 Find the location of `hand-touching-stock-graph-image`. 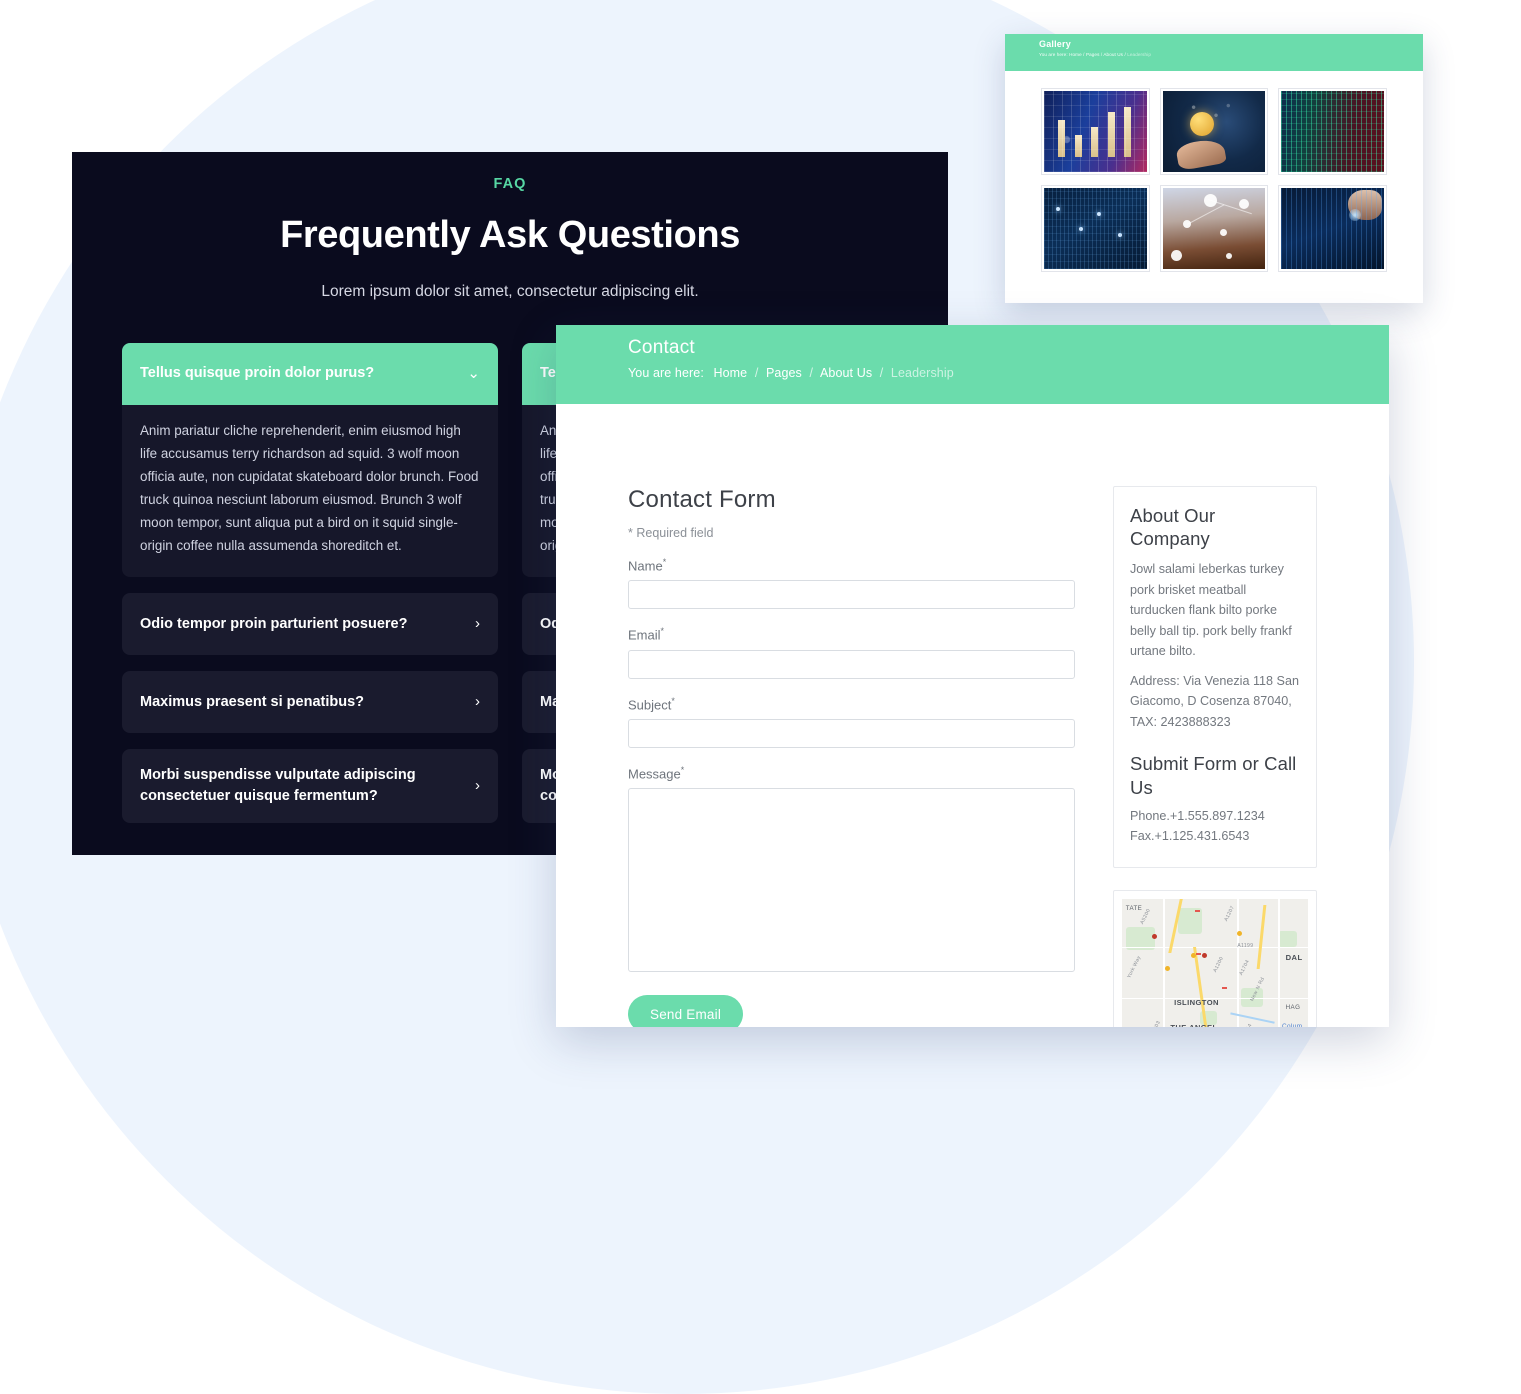

hand-touching-stock-graph-image is located at coordinates (1332, 228).